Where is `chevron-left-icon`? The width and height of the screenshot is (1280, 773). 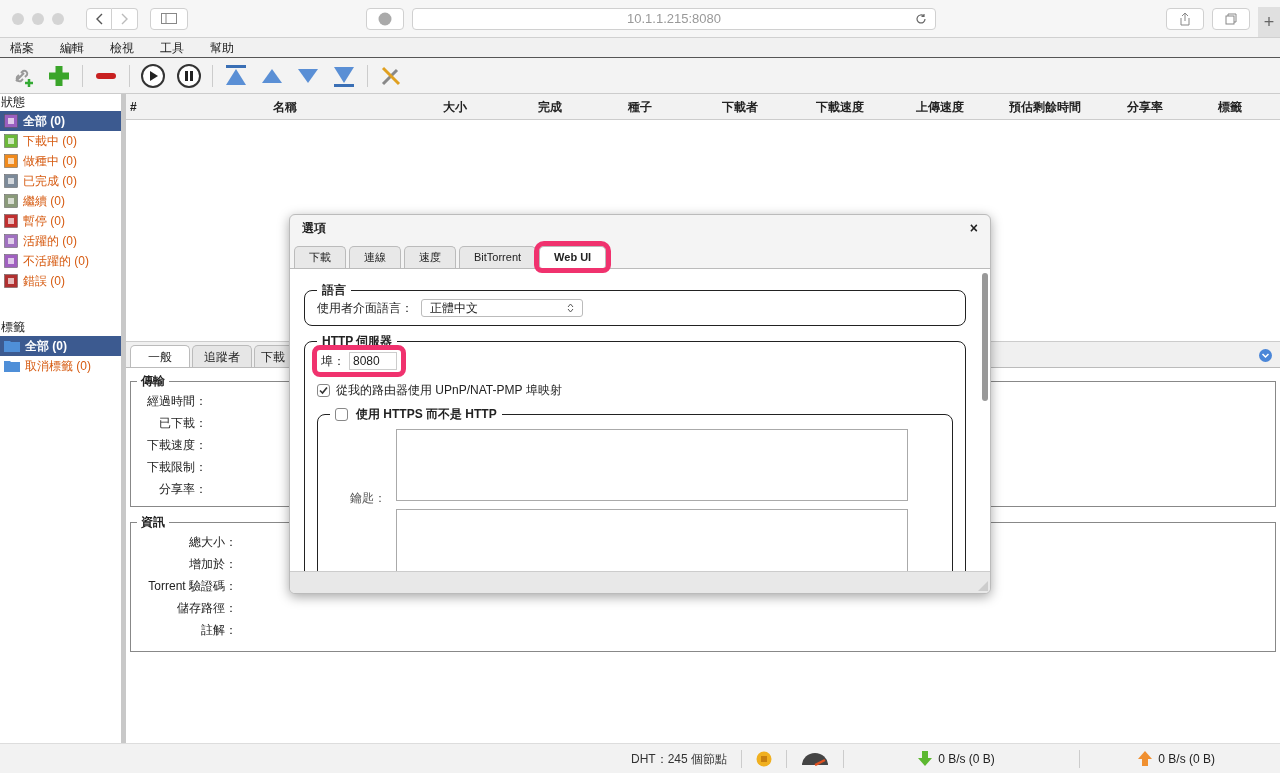
chevron-left-icon is located at coordinates (99, 18).